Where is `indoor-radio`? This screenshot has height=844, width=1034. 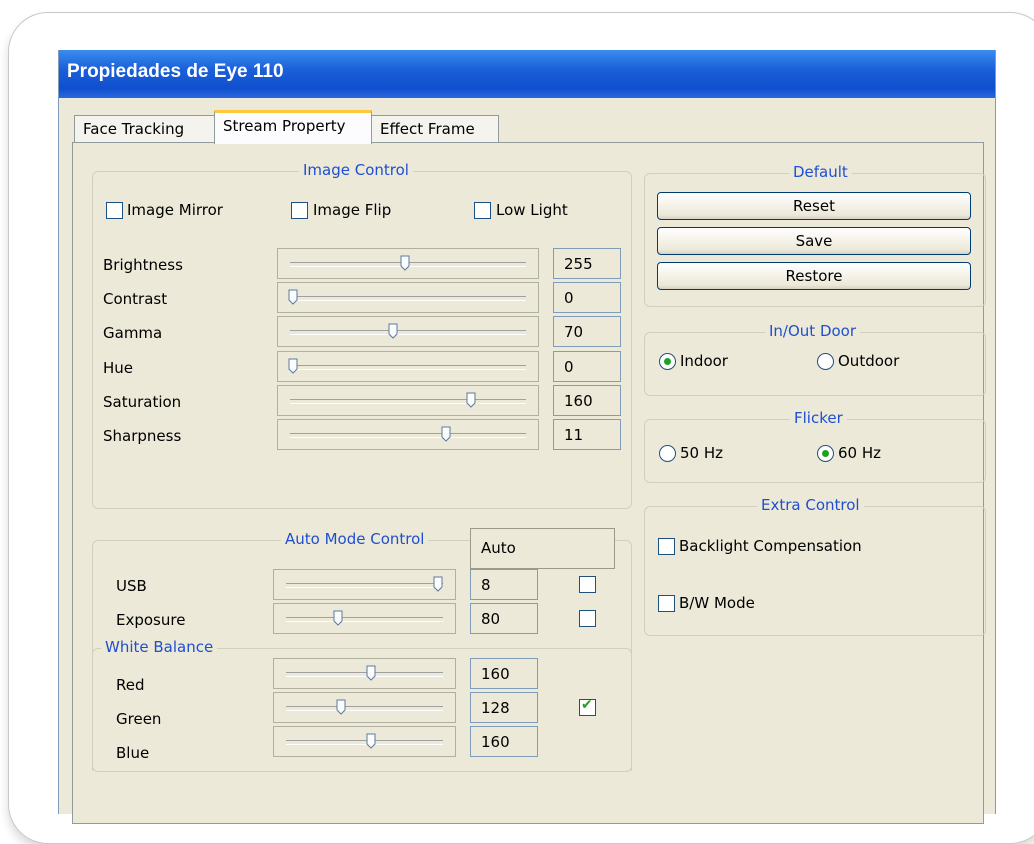 indoor-radio is located at coordinates (667, 361).